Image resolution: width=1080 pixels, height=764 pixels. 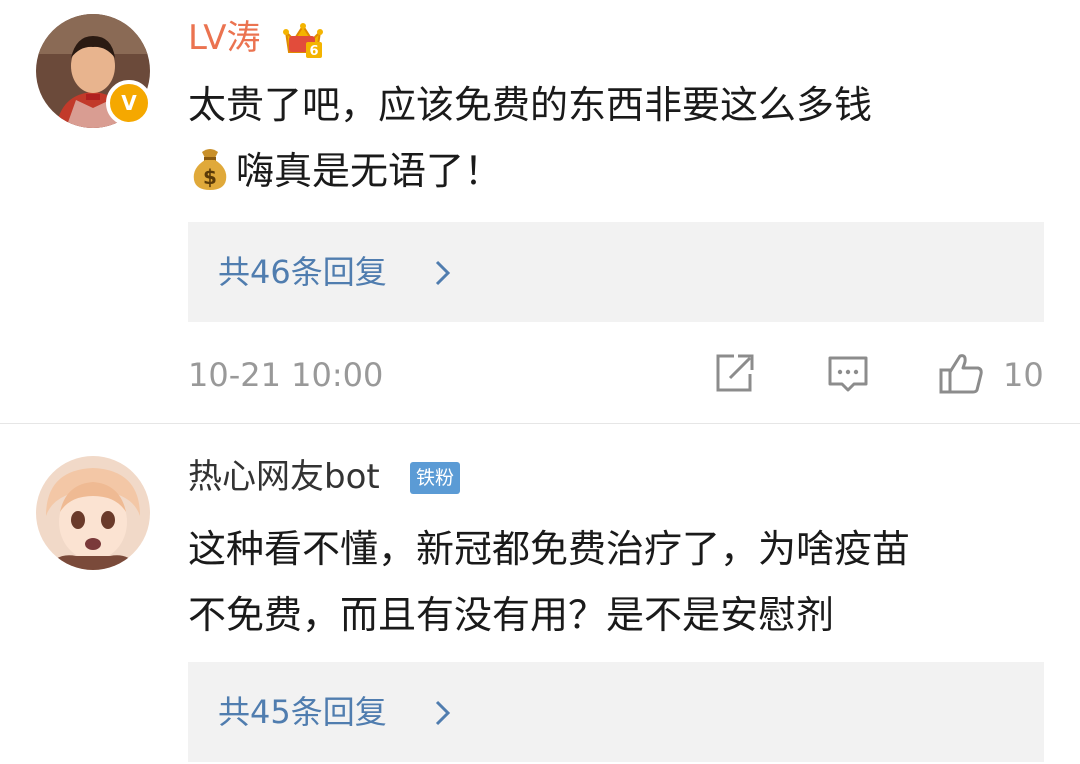 I want to click on comment-icon, so click(x=848, y=373).